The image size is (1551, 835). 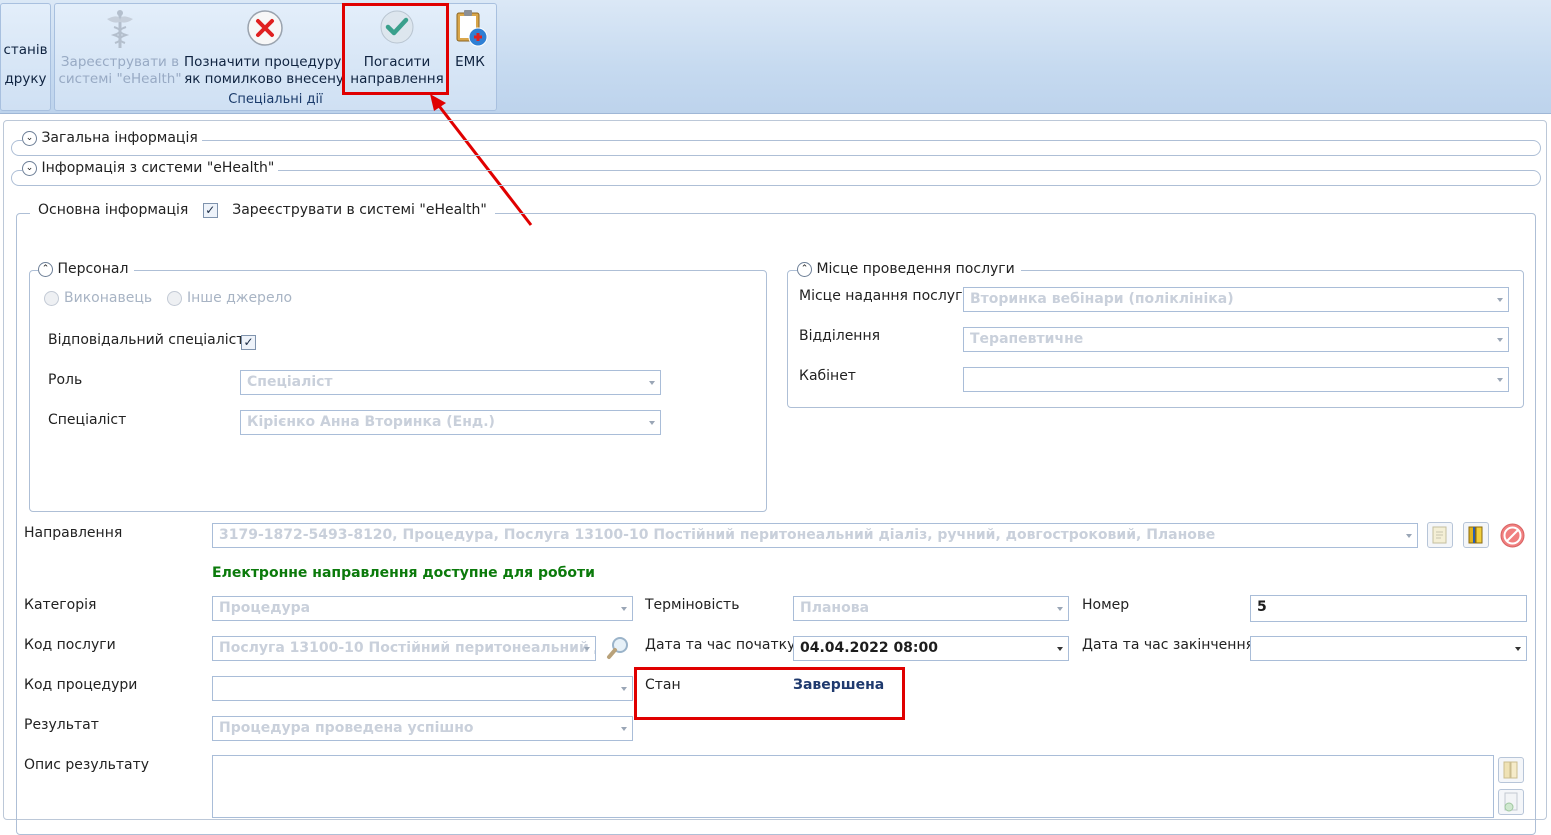 What do you see at coordinates (769, 693) in the screenshot?
I see `state-highlight-box` at bounding box center [769, 693].